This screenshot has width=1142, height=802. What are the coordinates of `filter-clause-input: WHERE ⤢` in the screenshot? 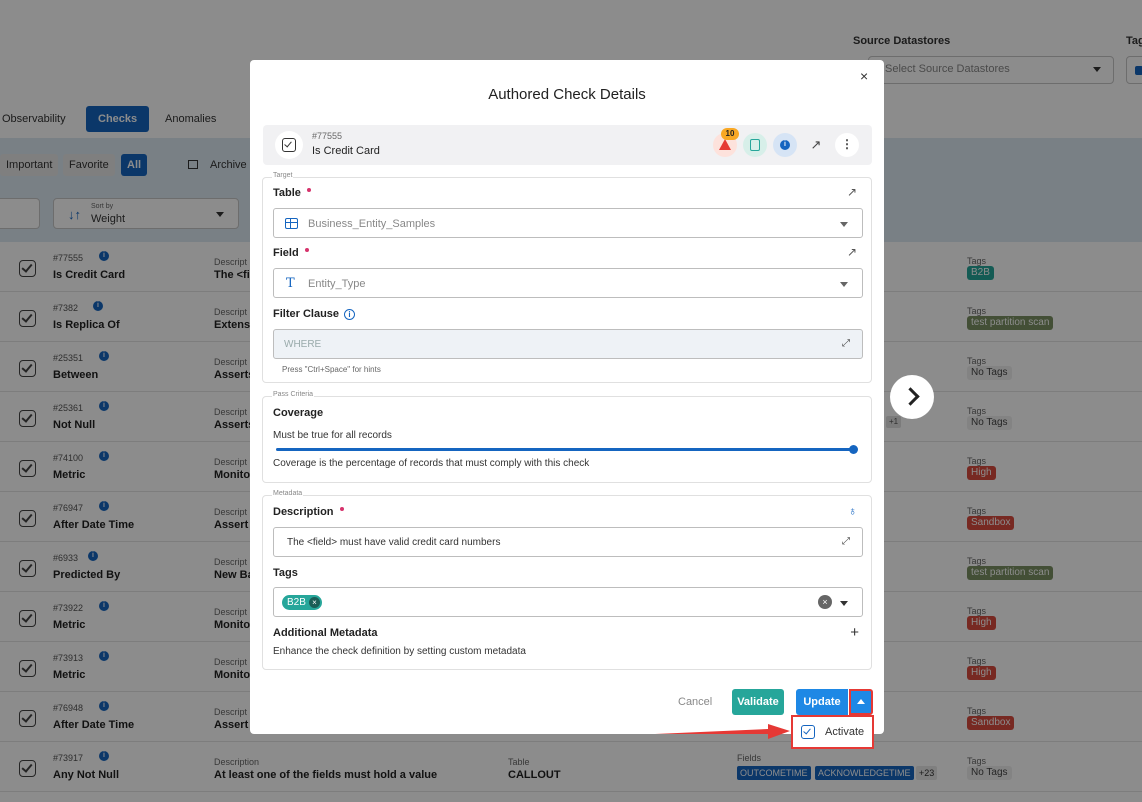 It's located at (568, 344).